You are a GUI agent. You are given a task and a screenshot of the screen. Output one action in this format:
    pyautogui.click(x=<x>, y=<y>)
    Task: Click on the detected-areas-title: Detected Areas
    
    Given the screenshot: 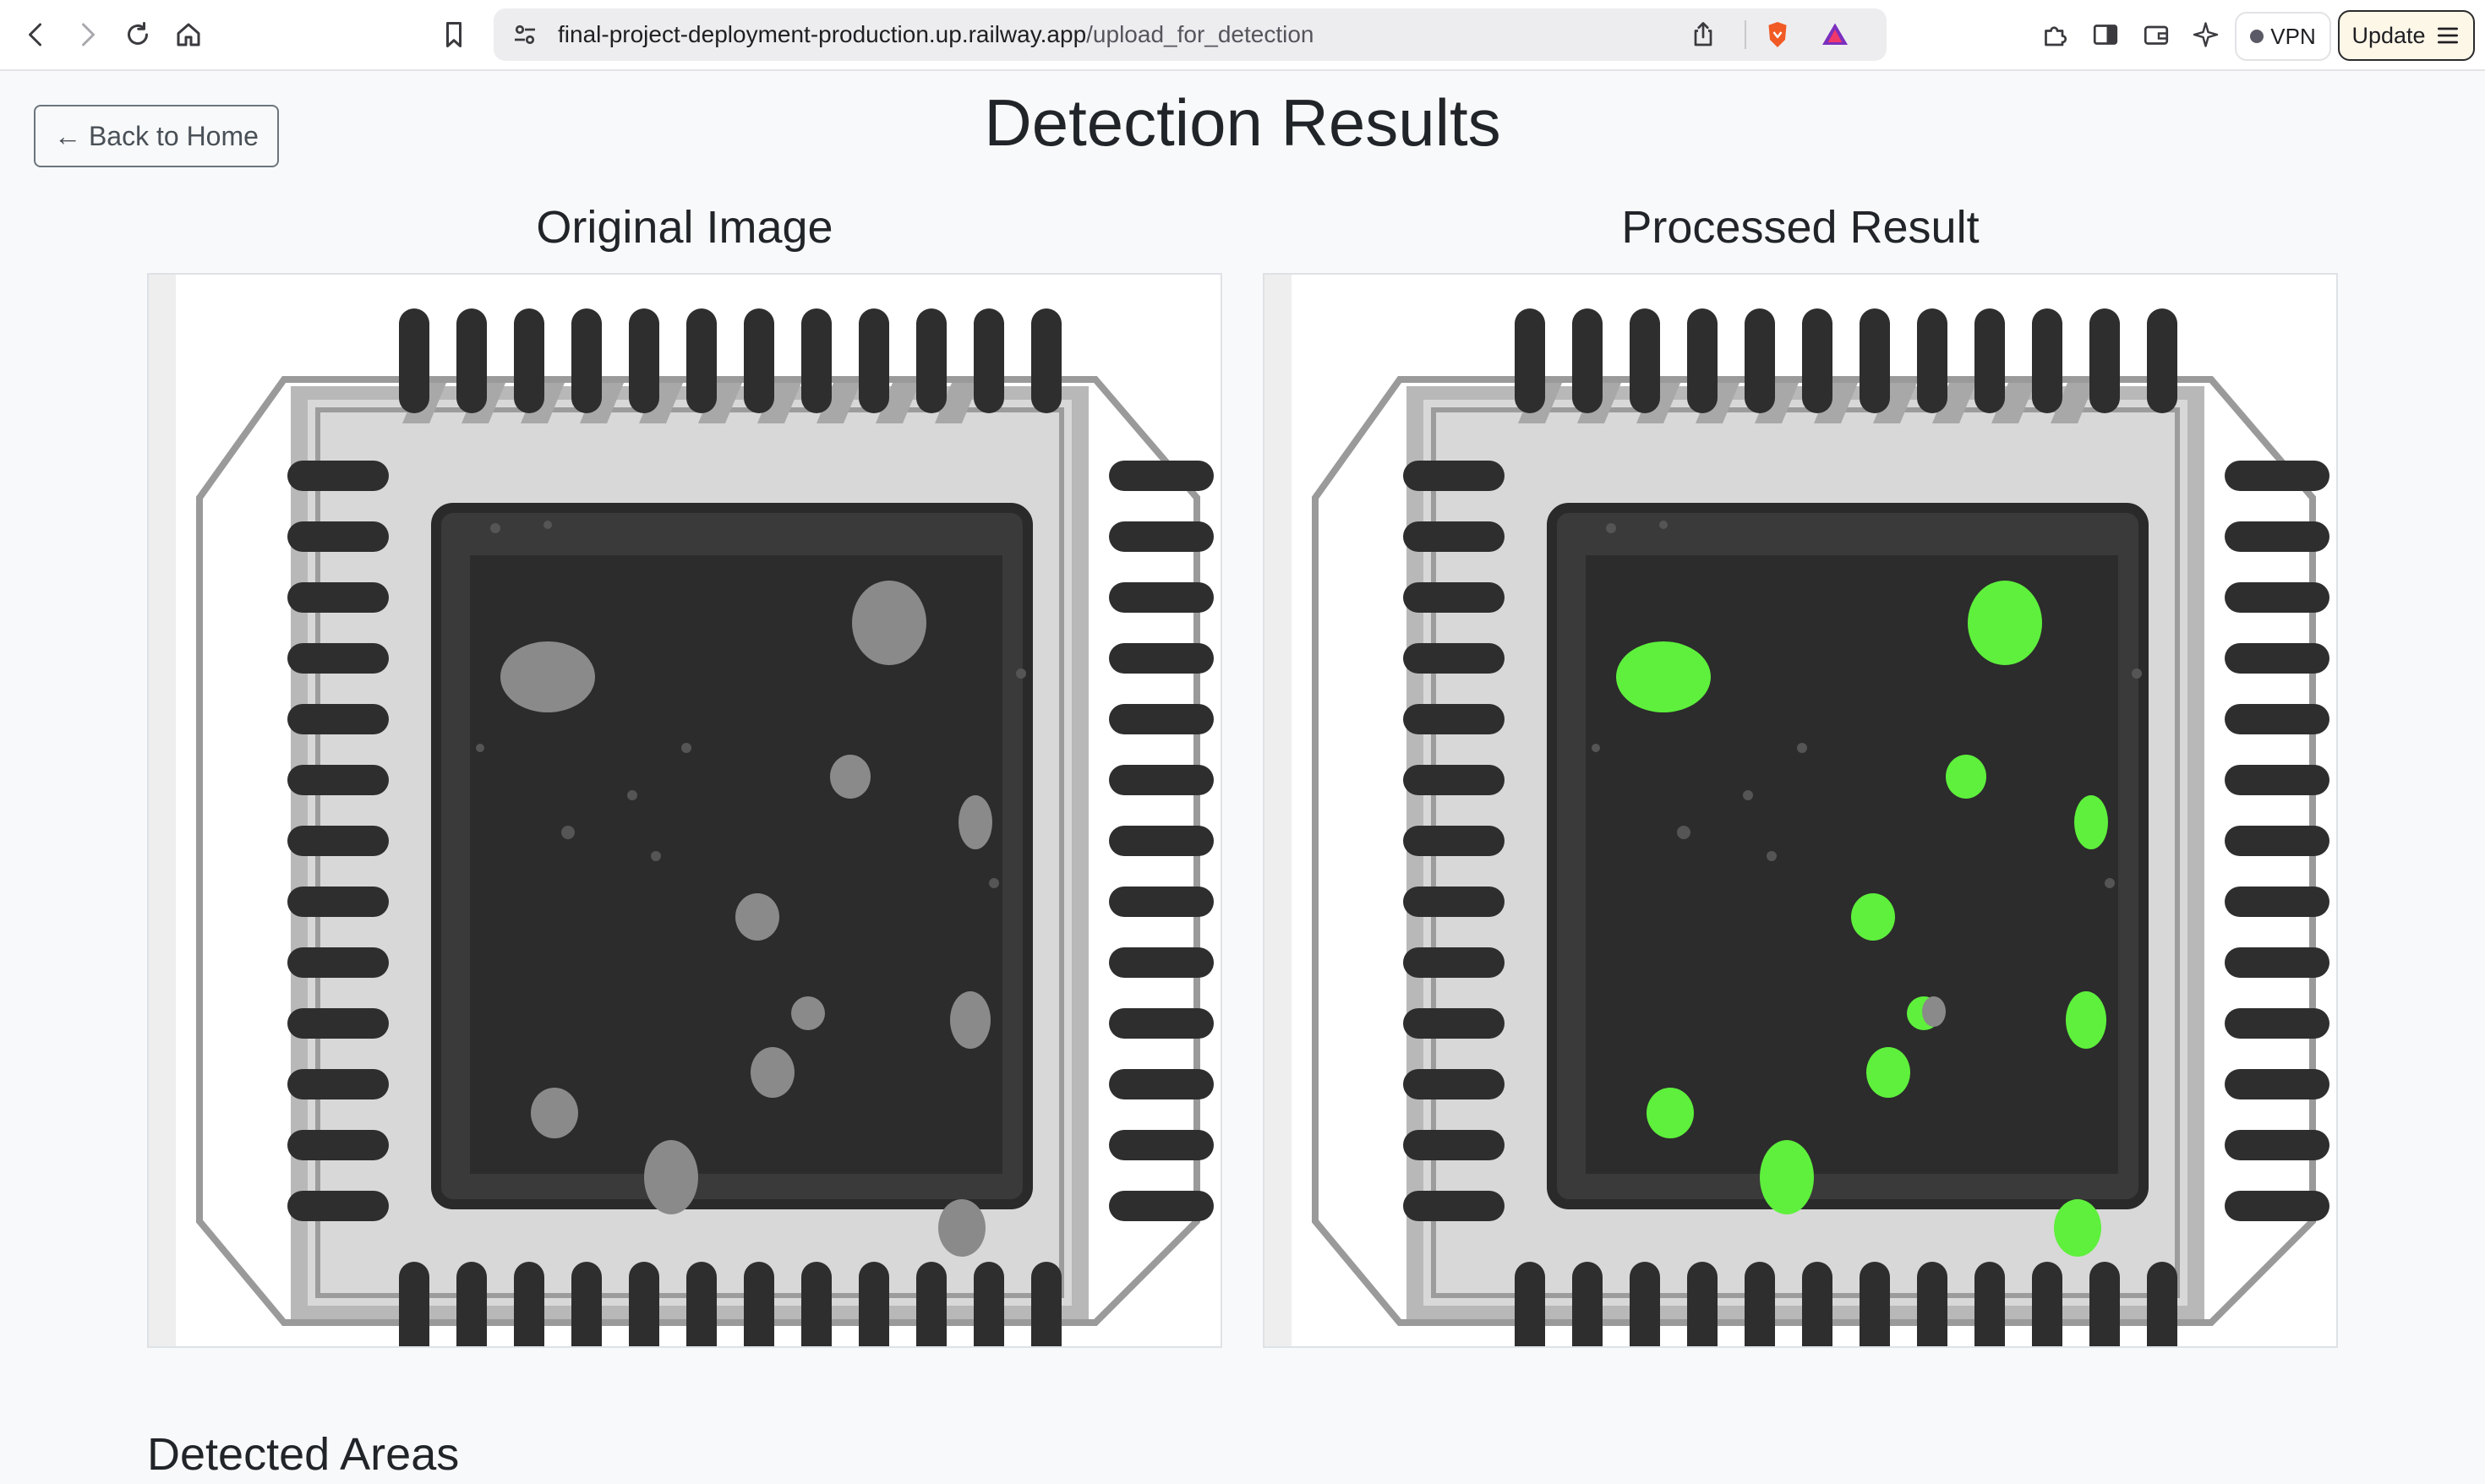 What is the action you would take?
    pyautogui.click(x=303, y=1455)
    